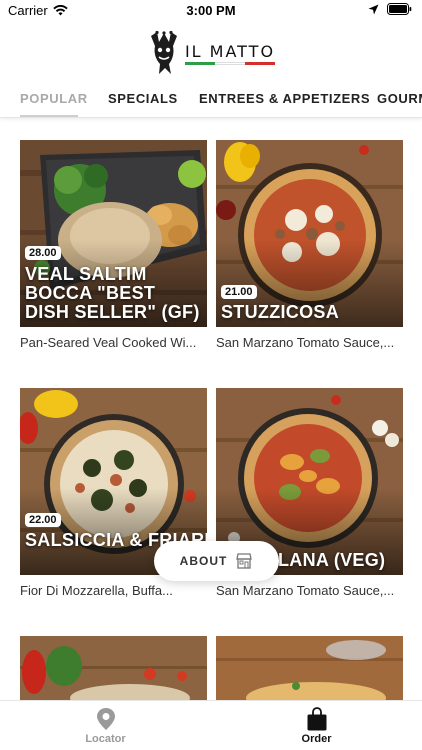 This screenshot has width=422, height=750. I want to click on price-badge: 22.00, so click(43, 520).